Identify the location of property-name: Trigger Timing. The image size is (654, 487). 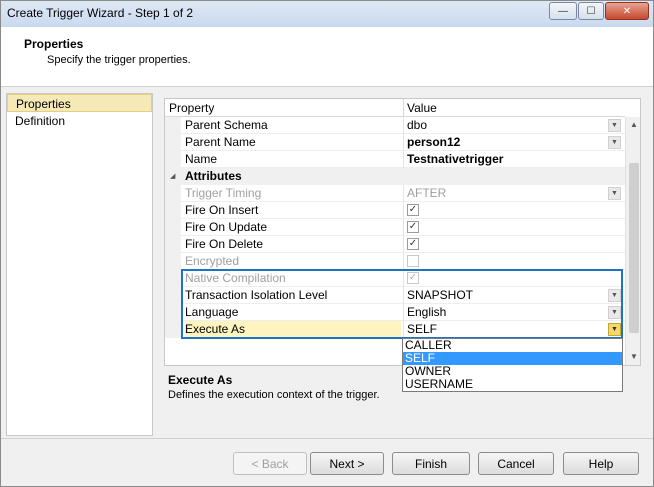
(223, 193).